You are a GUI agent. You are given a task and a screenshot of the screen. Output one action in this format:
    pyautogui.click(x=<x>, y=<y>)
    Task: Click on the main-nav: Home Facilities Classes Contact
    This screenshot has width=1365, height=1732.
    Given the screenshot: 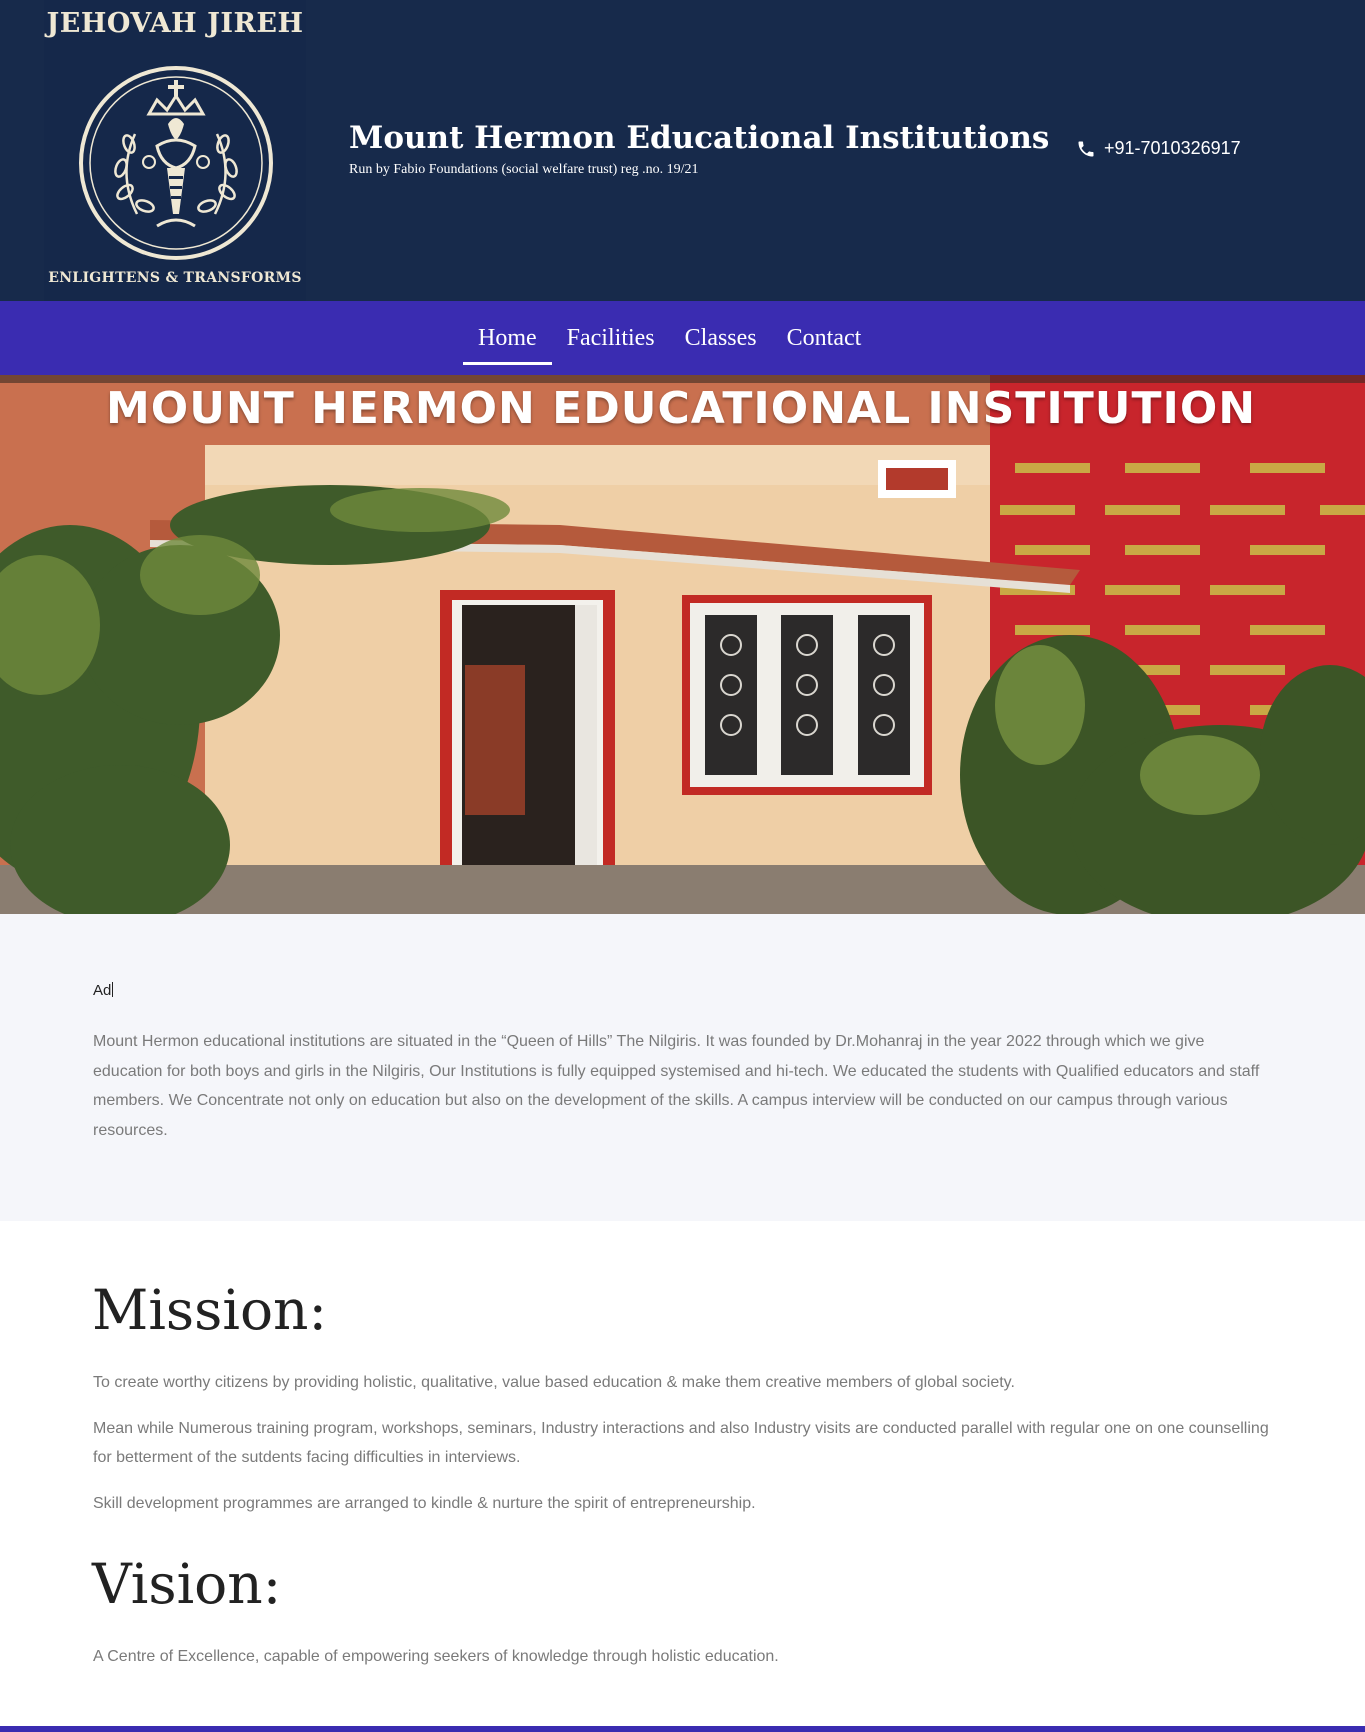 What is the action you would take?
    pyautogui.click(x=682, y=338)
    